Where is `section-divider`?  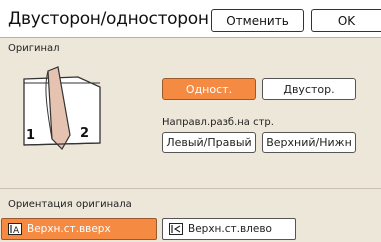 section-divider is located at coordinates (190, 188).